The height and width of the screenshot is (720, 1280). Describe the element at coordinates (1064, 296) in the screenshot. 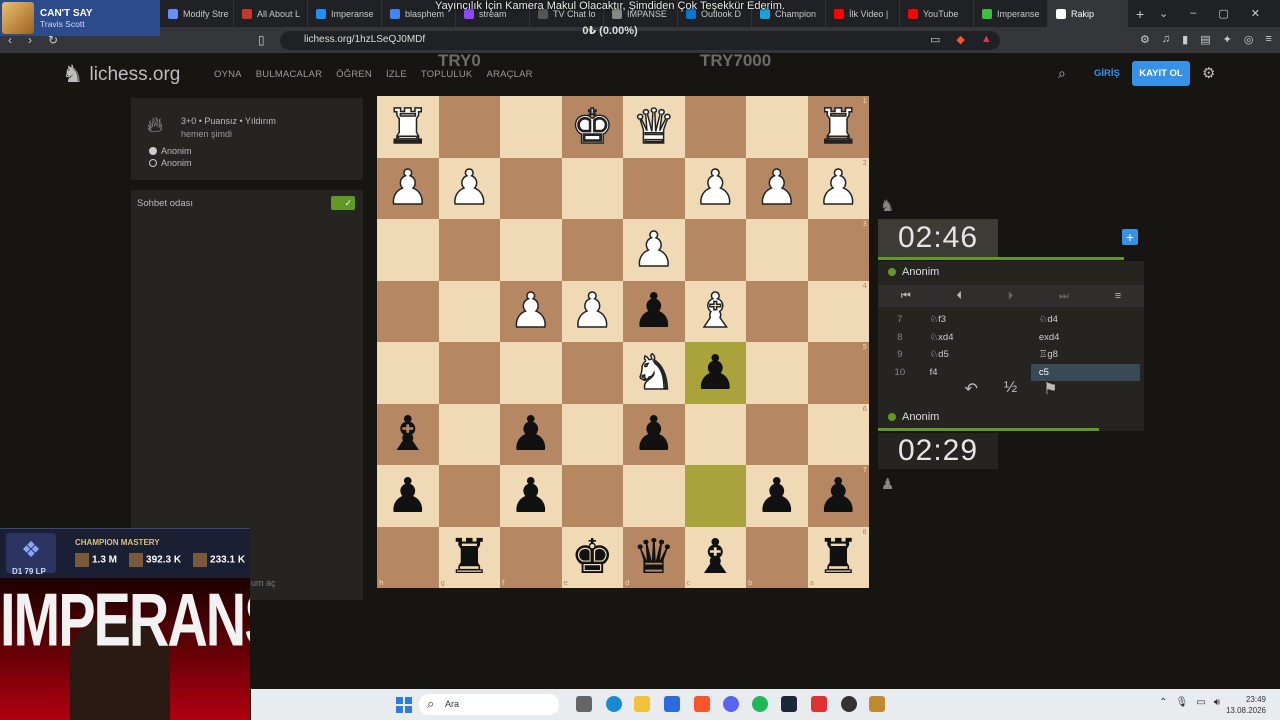

I see `last-move-icon: ⏭` at that location.